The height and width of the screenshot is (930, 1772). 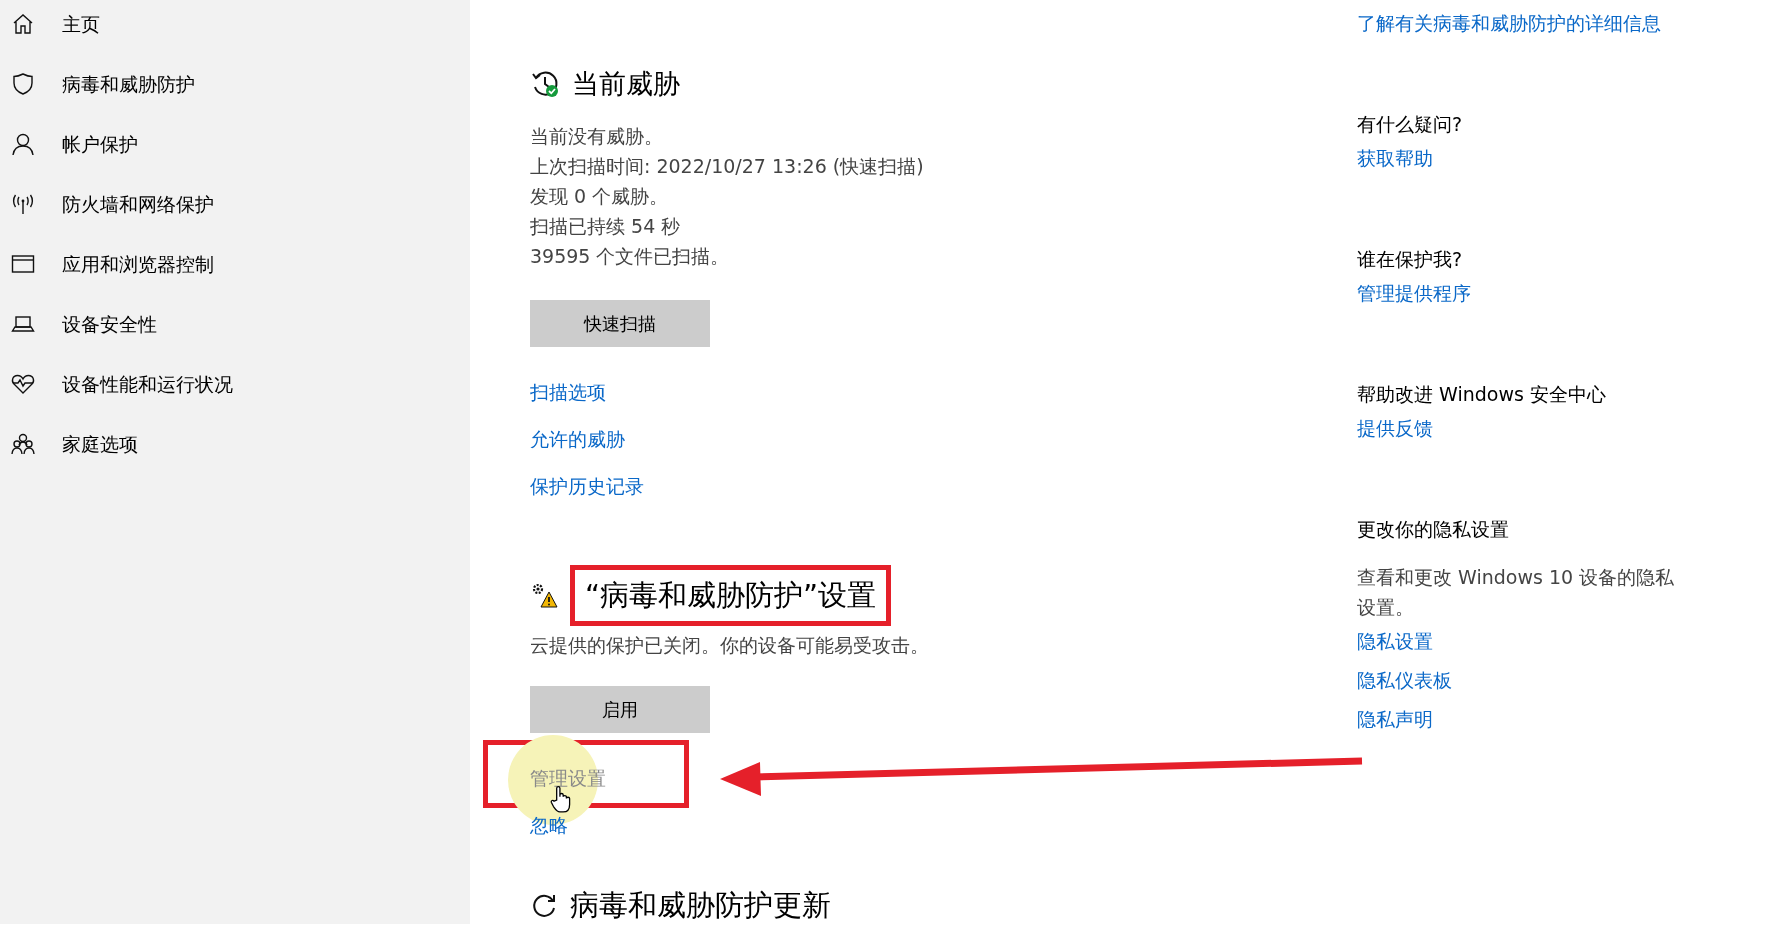 I want to click on status-text: 当前没有威胁。, so click(x=597, y=136).